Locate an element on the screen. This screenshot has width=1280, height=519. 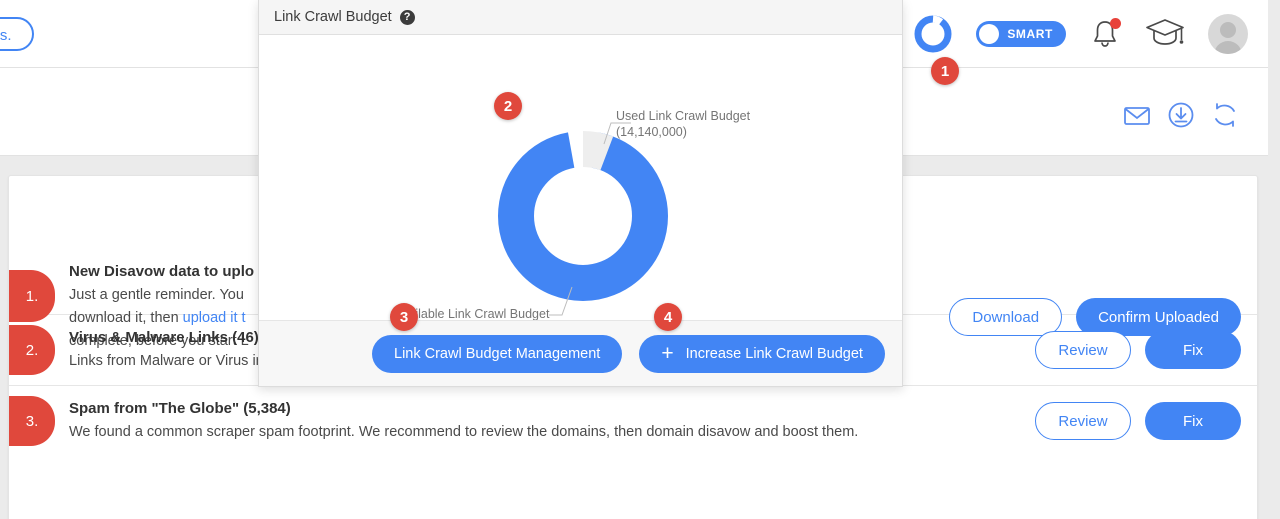
plus-icon: + is located at coordinates (667, 353).